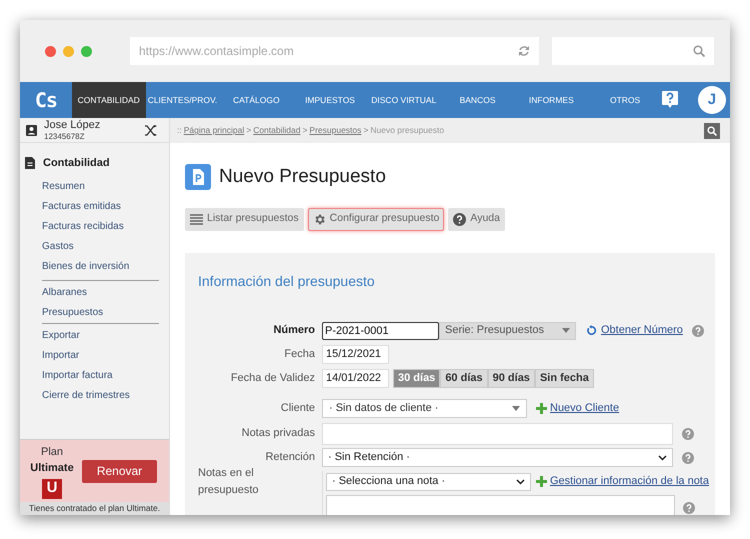 The image size is (750, 539). Describe the element at coordinates (58, 246) in the screenshot. I see `sidebar-link: Gastos` at that location.